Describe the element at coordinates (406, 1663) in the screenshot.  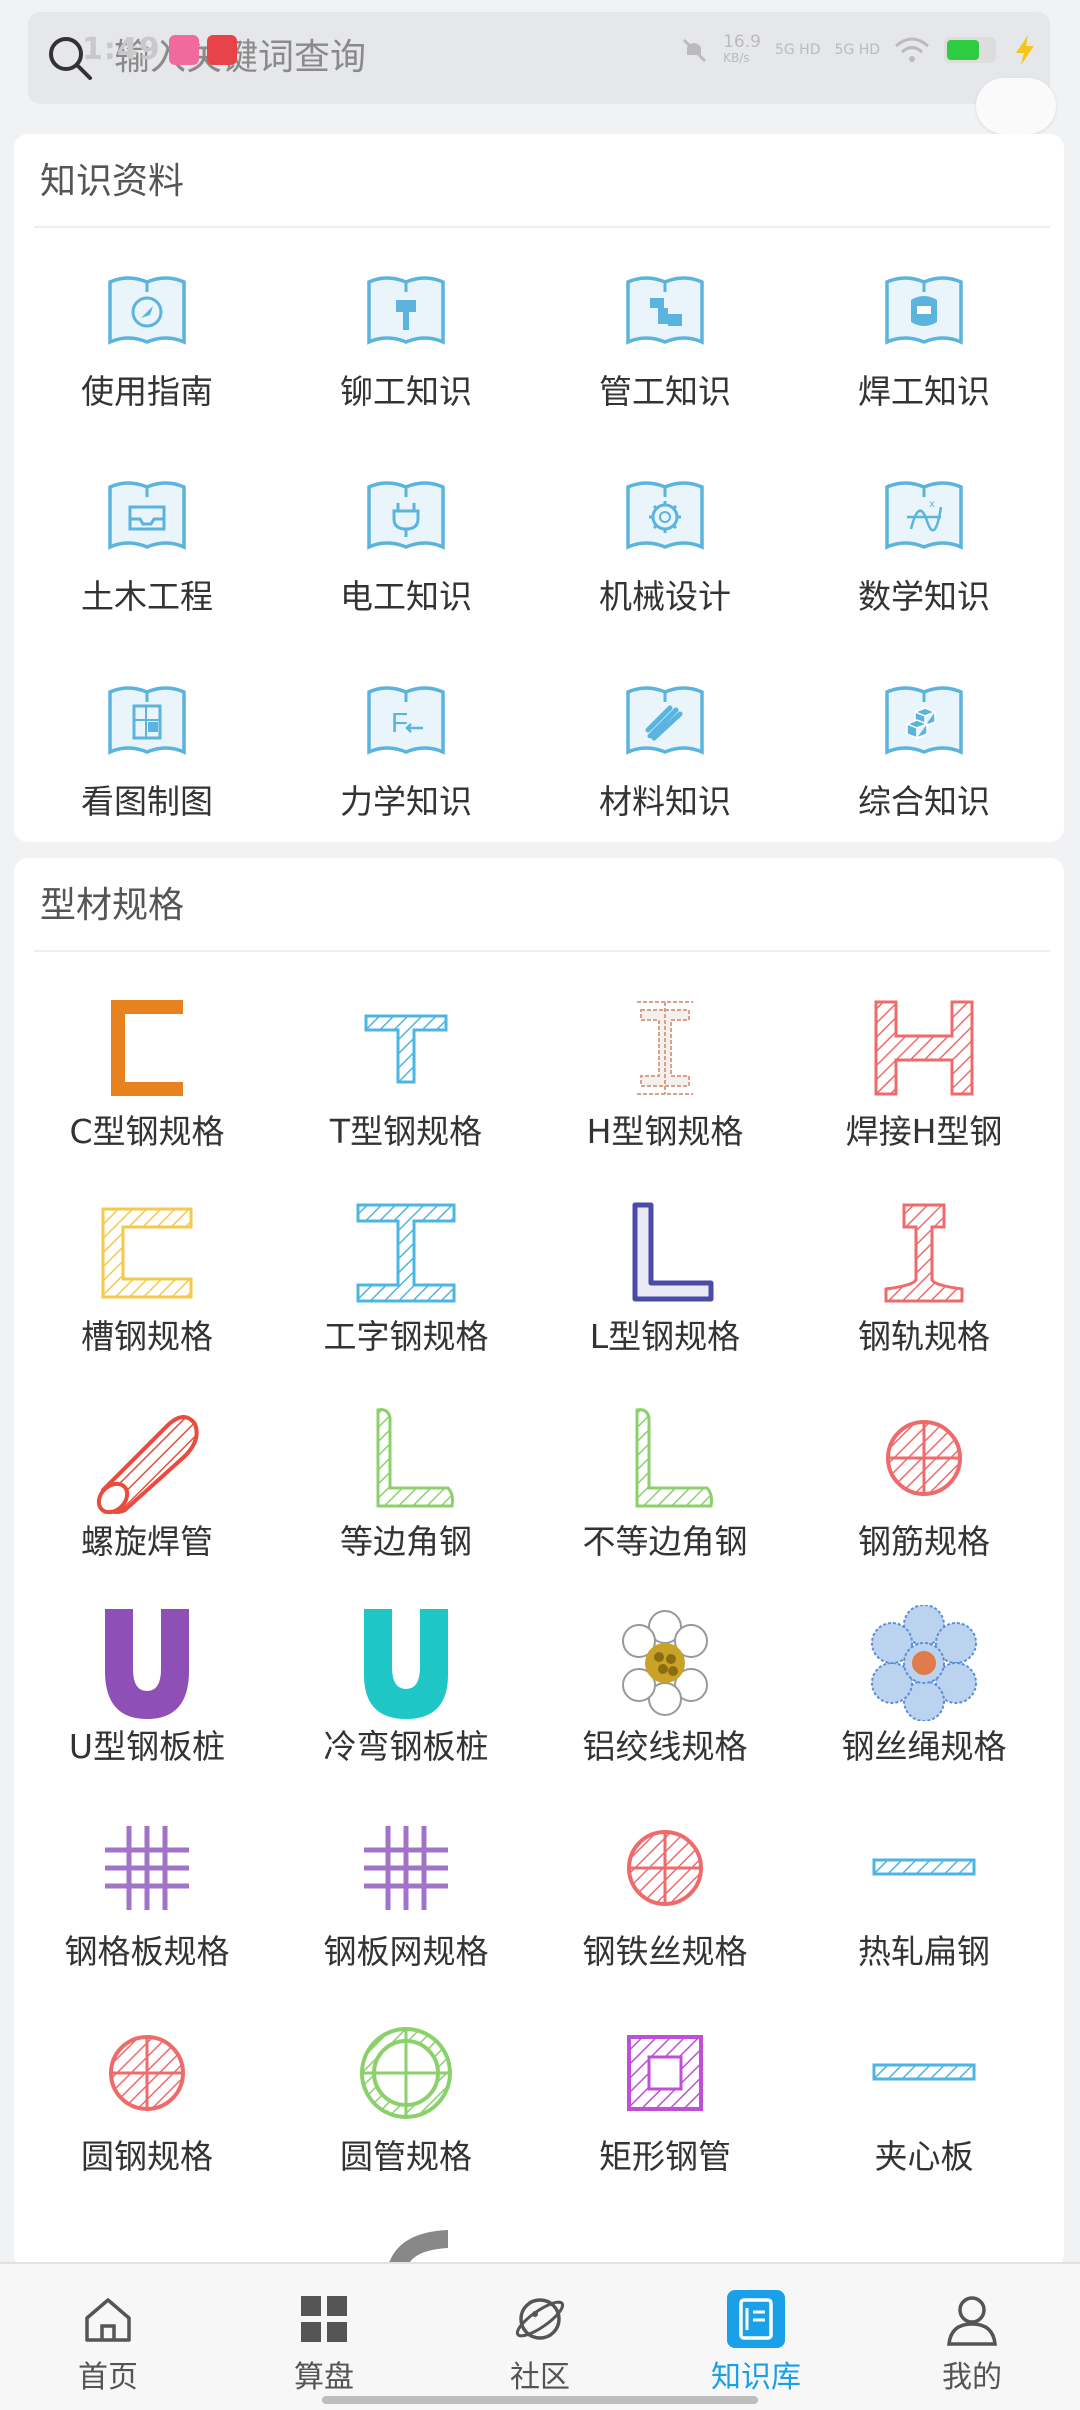
I see `cold-bent-pile-icon` at that location.